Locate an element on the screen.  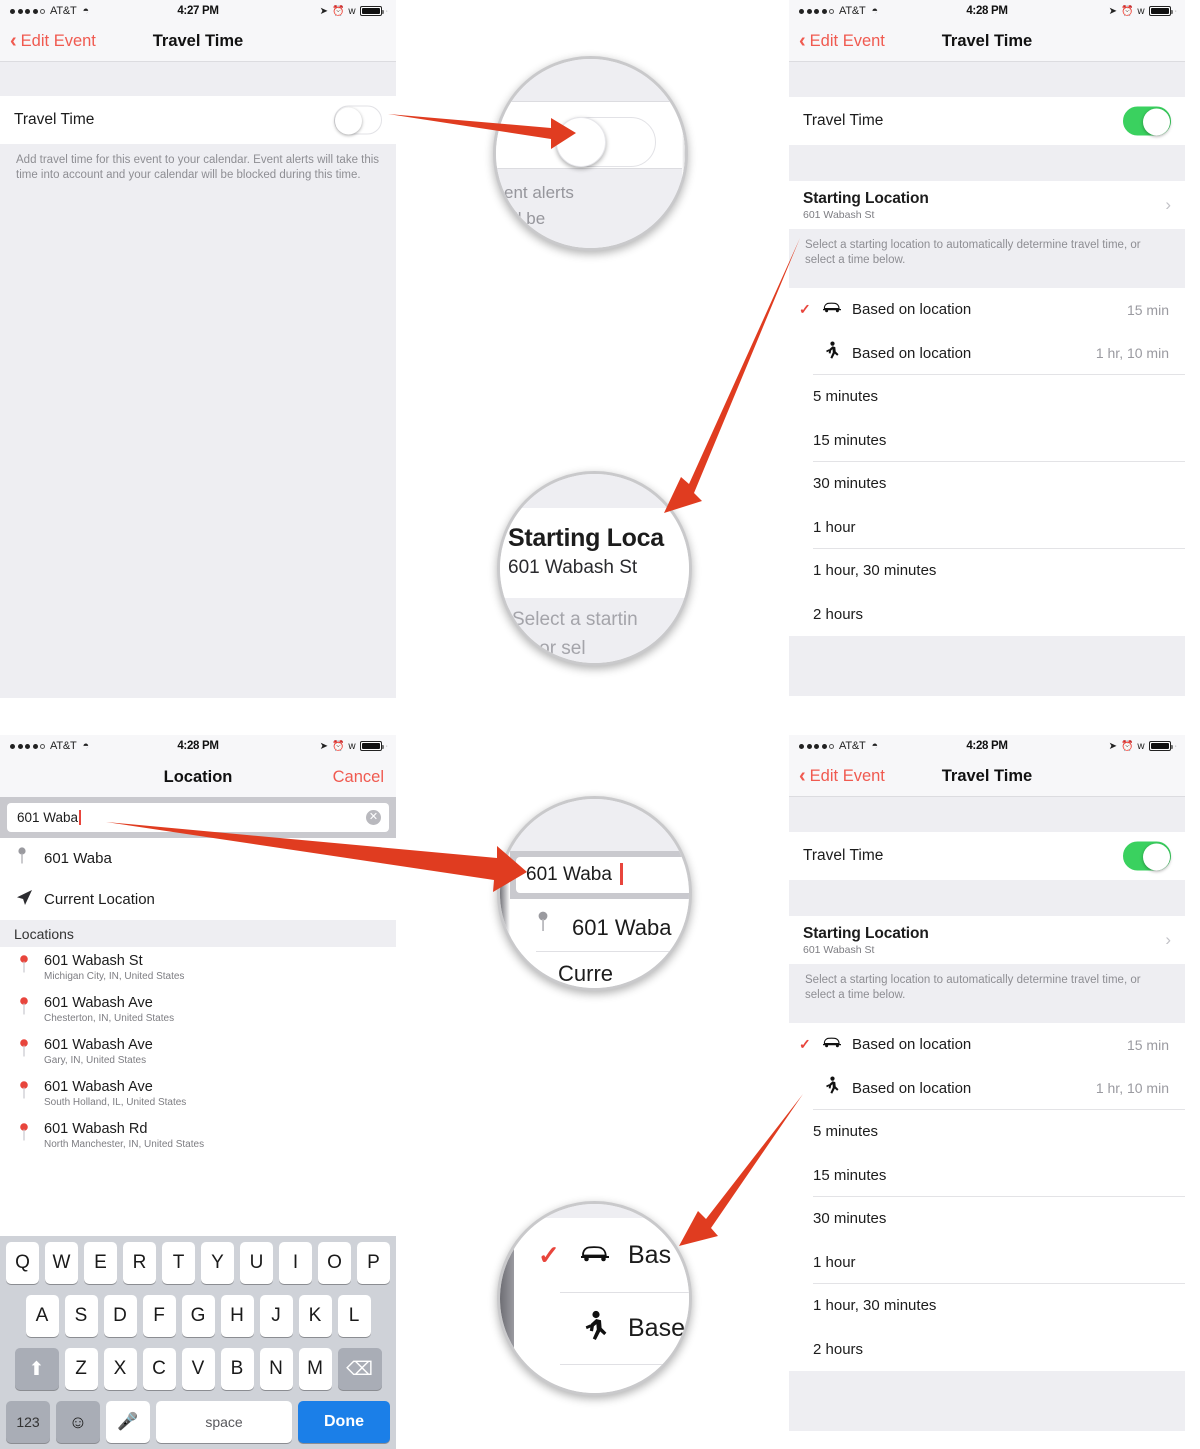
search-input: 601 Waba ✕ is located at coordinates (198, 817).